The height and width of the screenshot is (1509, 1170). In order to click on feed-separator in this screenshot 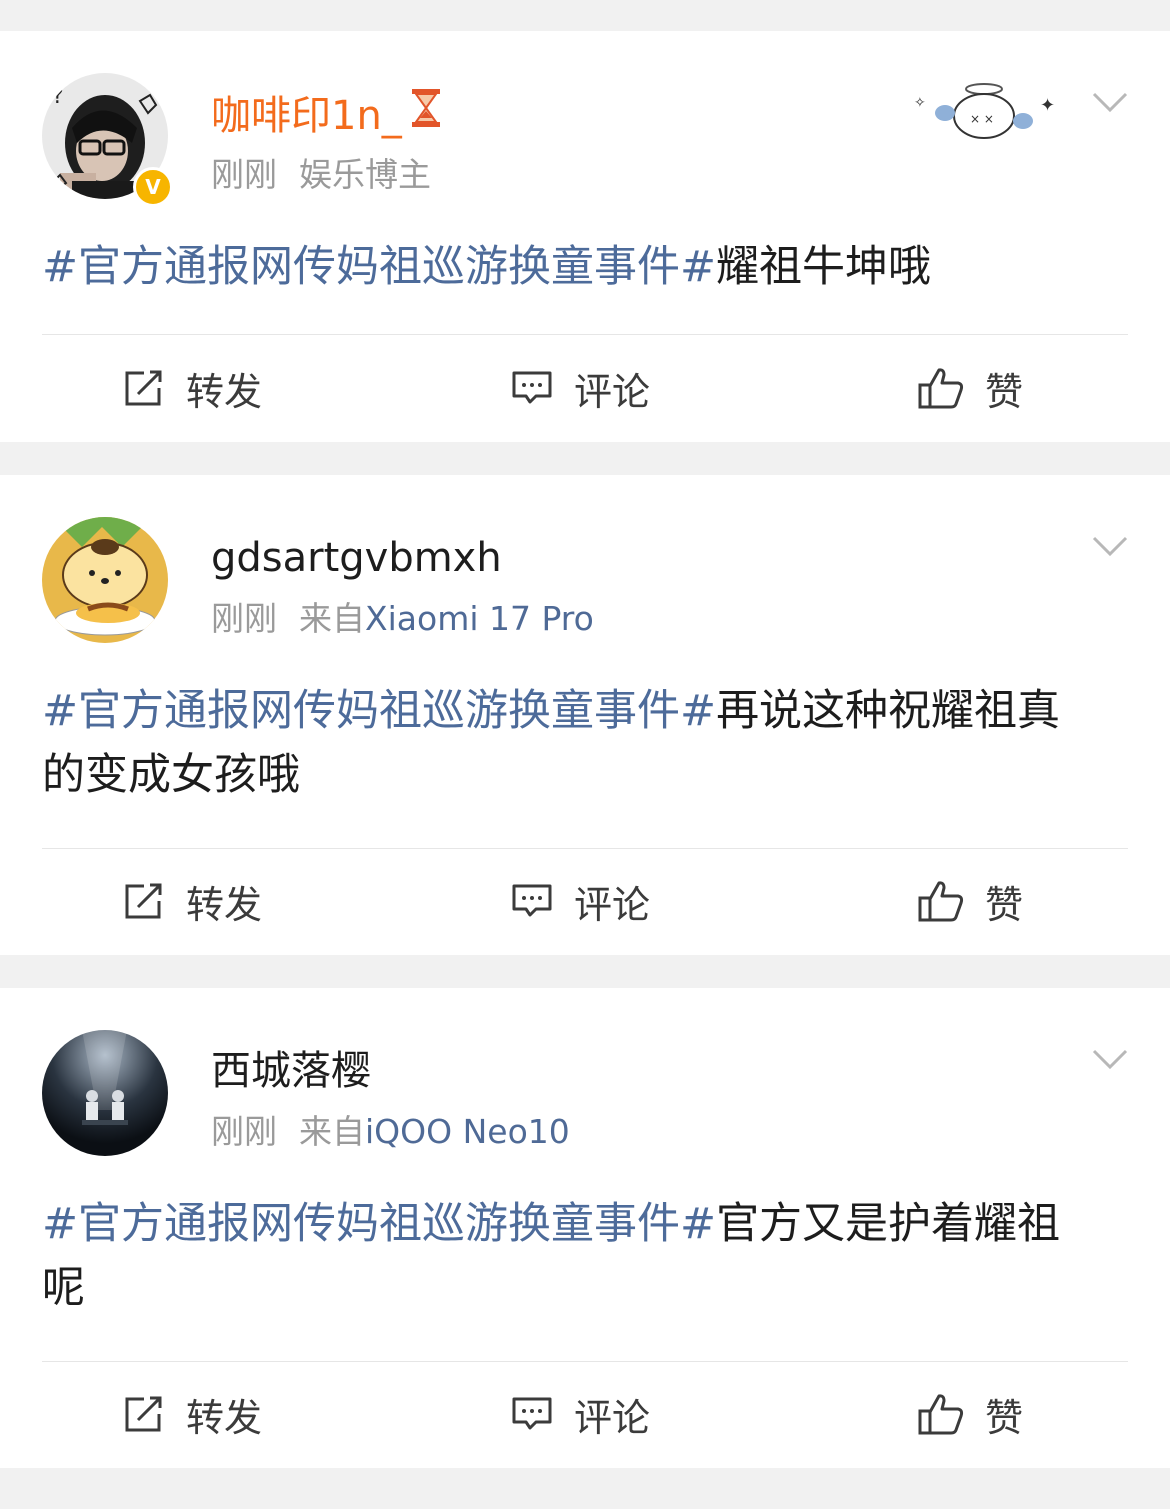, I will do `click(585, 1489)`.